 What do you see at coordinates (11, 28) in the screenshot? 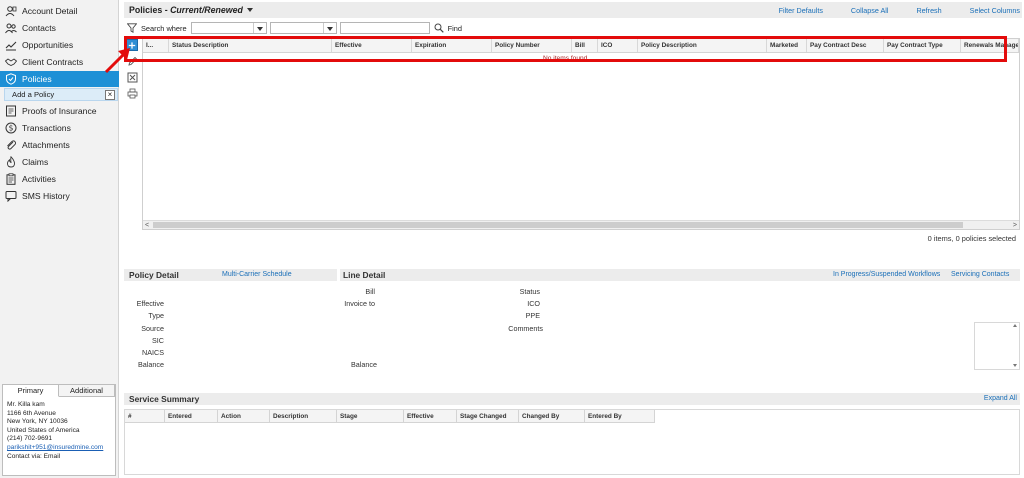
I see `contacts-icon` at bounding box center [11, 28].